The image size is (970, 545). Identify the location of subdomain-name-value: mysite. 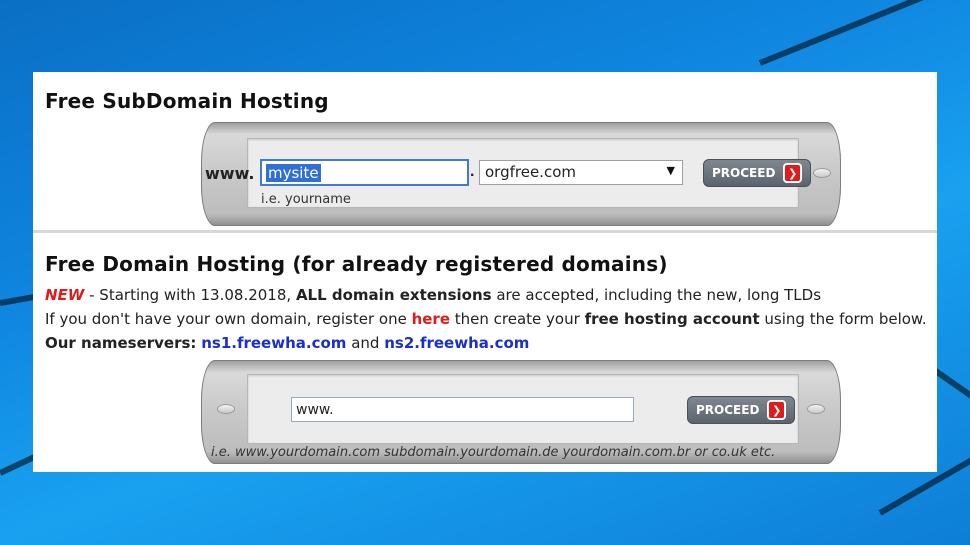
(293, 173).